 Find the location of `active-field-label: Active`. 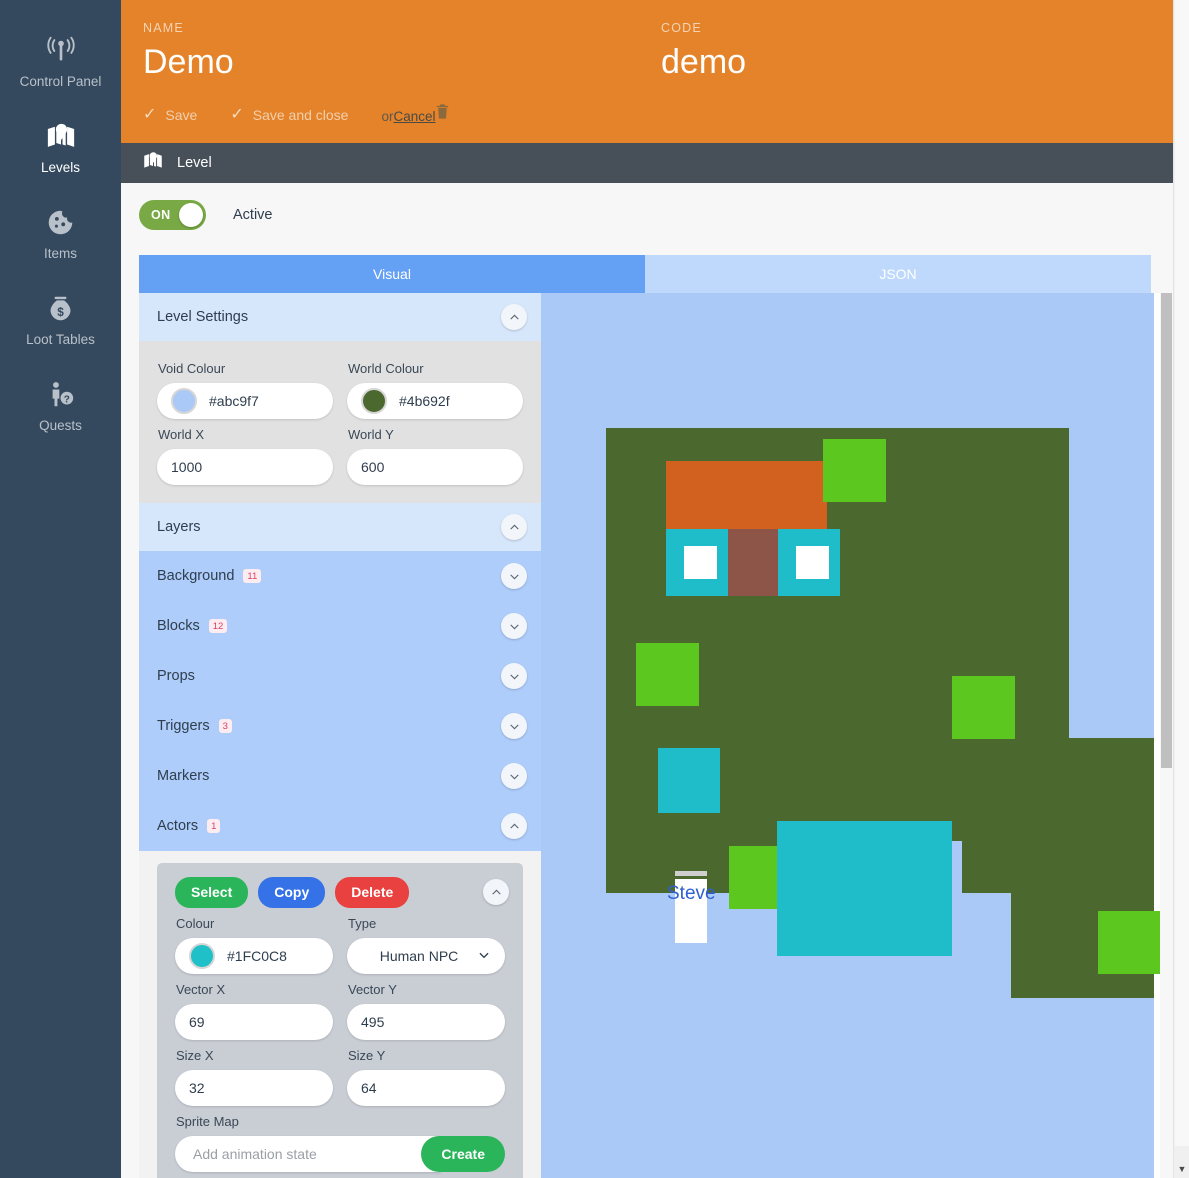

active-field-label: Active is located at coordinates (253, 215).